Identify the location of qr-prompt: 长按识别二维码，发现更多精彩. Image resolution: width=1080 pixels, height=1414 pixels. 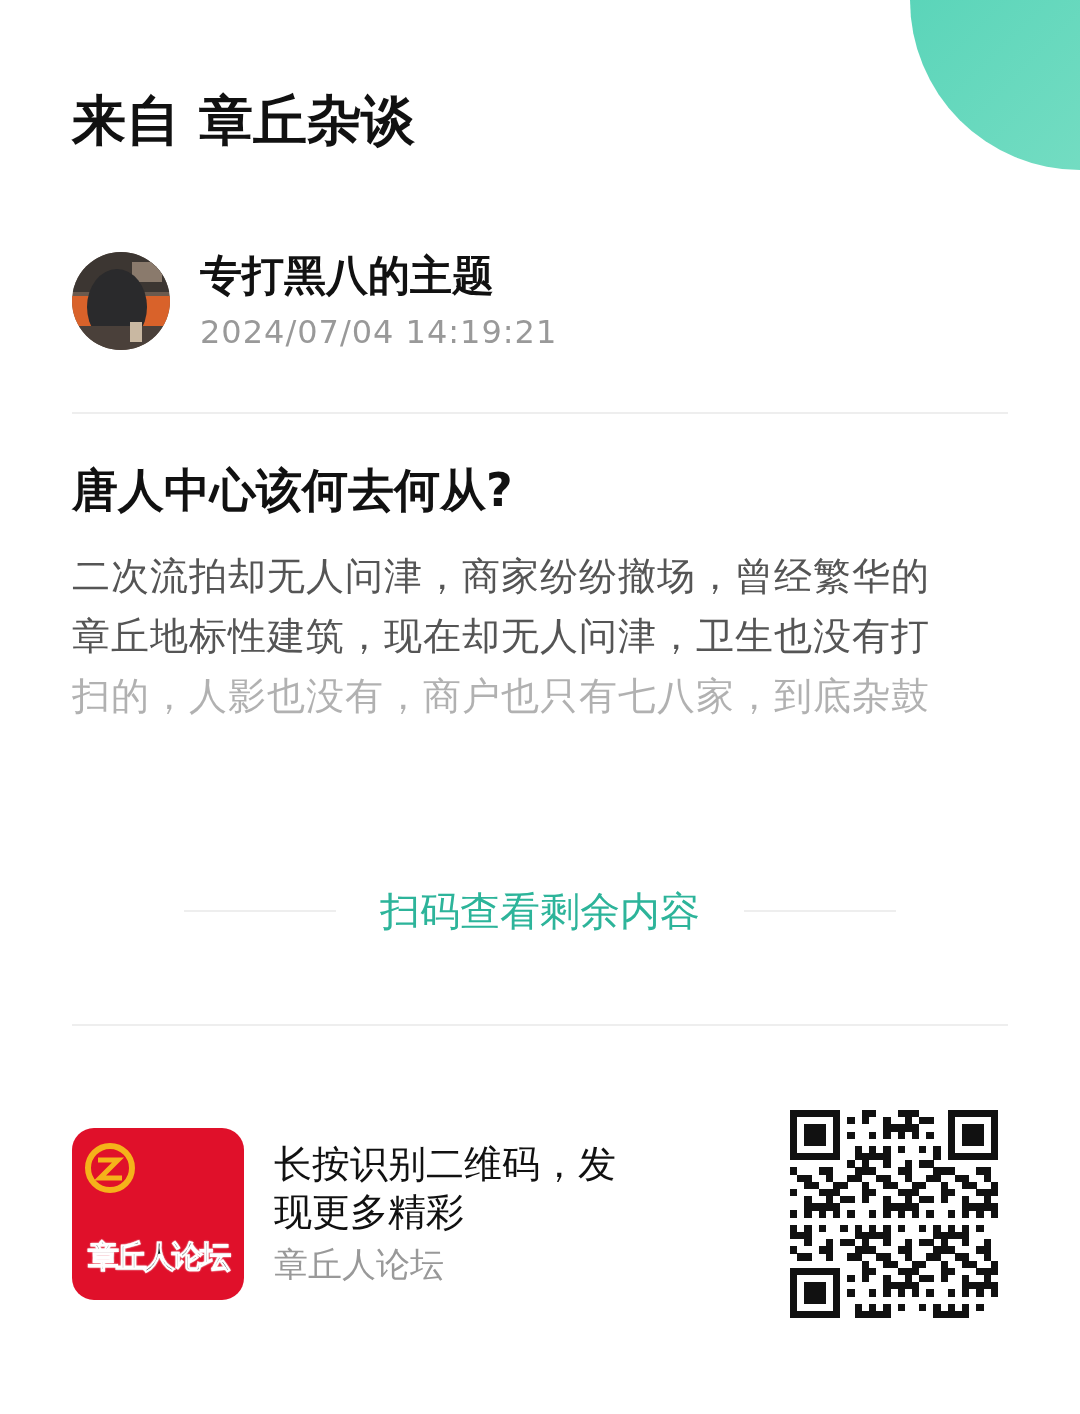
(445, 1188).